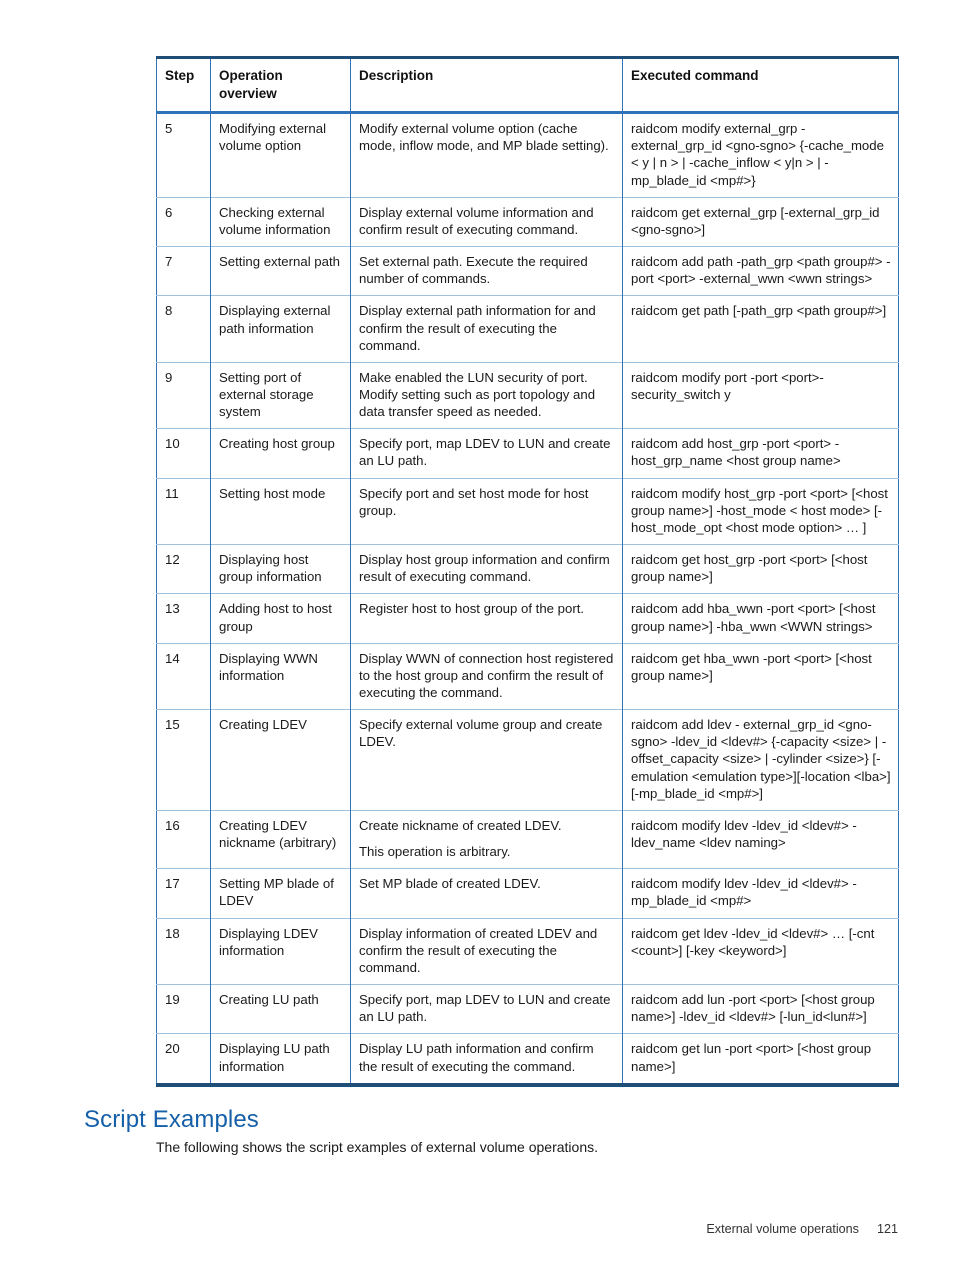  What do you see at coordinates (760, 86) in the screenshot?
I see `column-header-executed-command: Executed command` at bounding box center [760, 86].